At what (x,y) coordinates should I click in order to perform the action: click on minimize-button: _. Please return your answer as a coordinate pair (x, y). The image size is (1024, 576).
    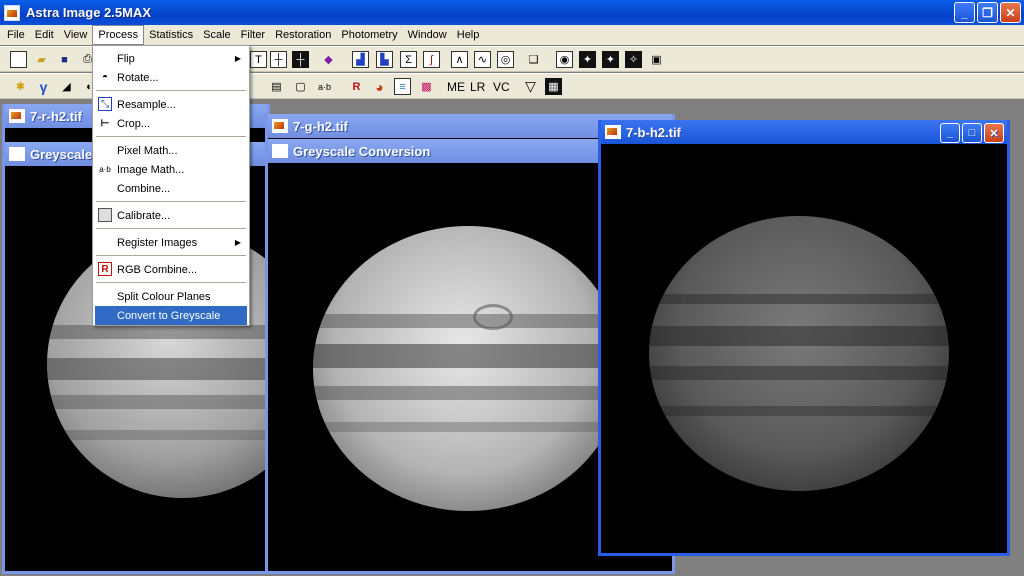
    Looking at the image, I should click on (964, 12).